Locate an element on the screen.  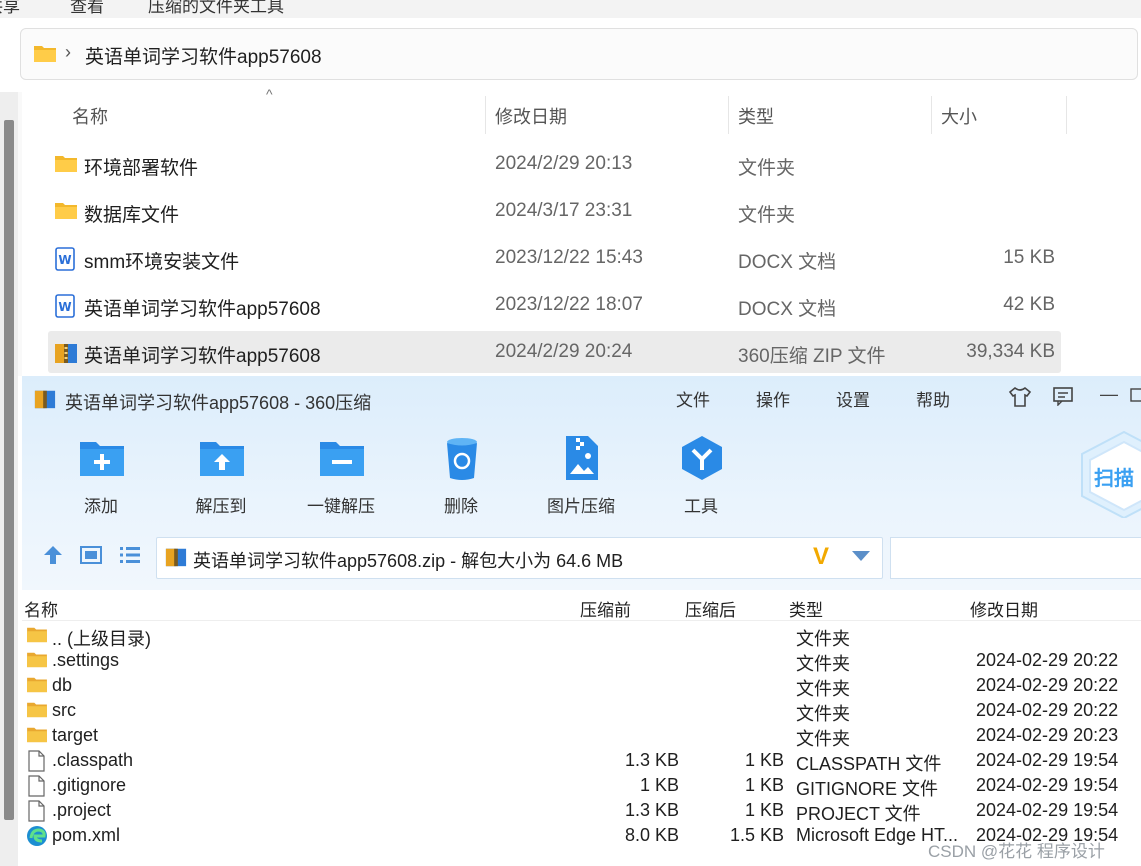
tools-button: 工具 is located at coordinates (701, 479).